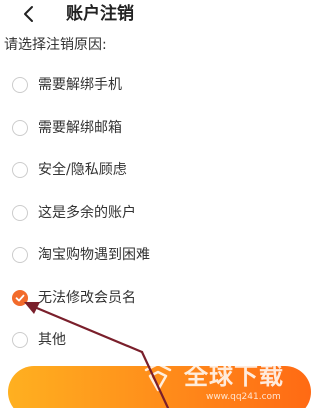  Describe the element at coordinates (158, 377) in the screenshot. I see `watermark-logo-icon` at that location.